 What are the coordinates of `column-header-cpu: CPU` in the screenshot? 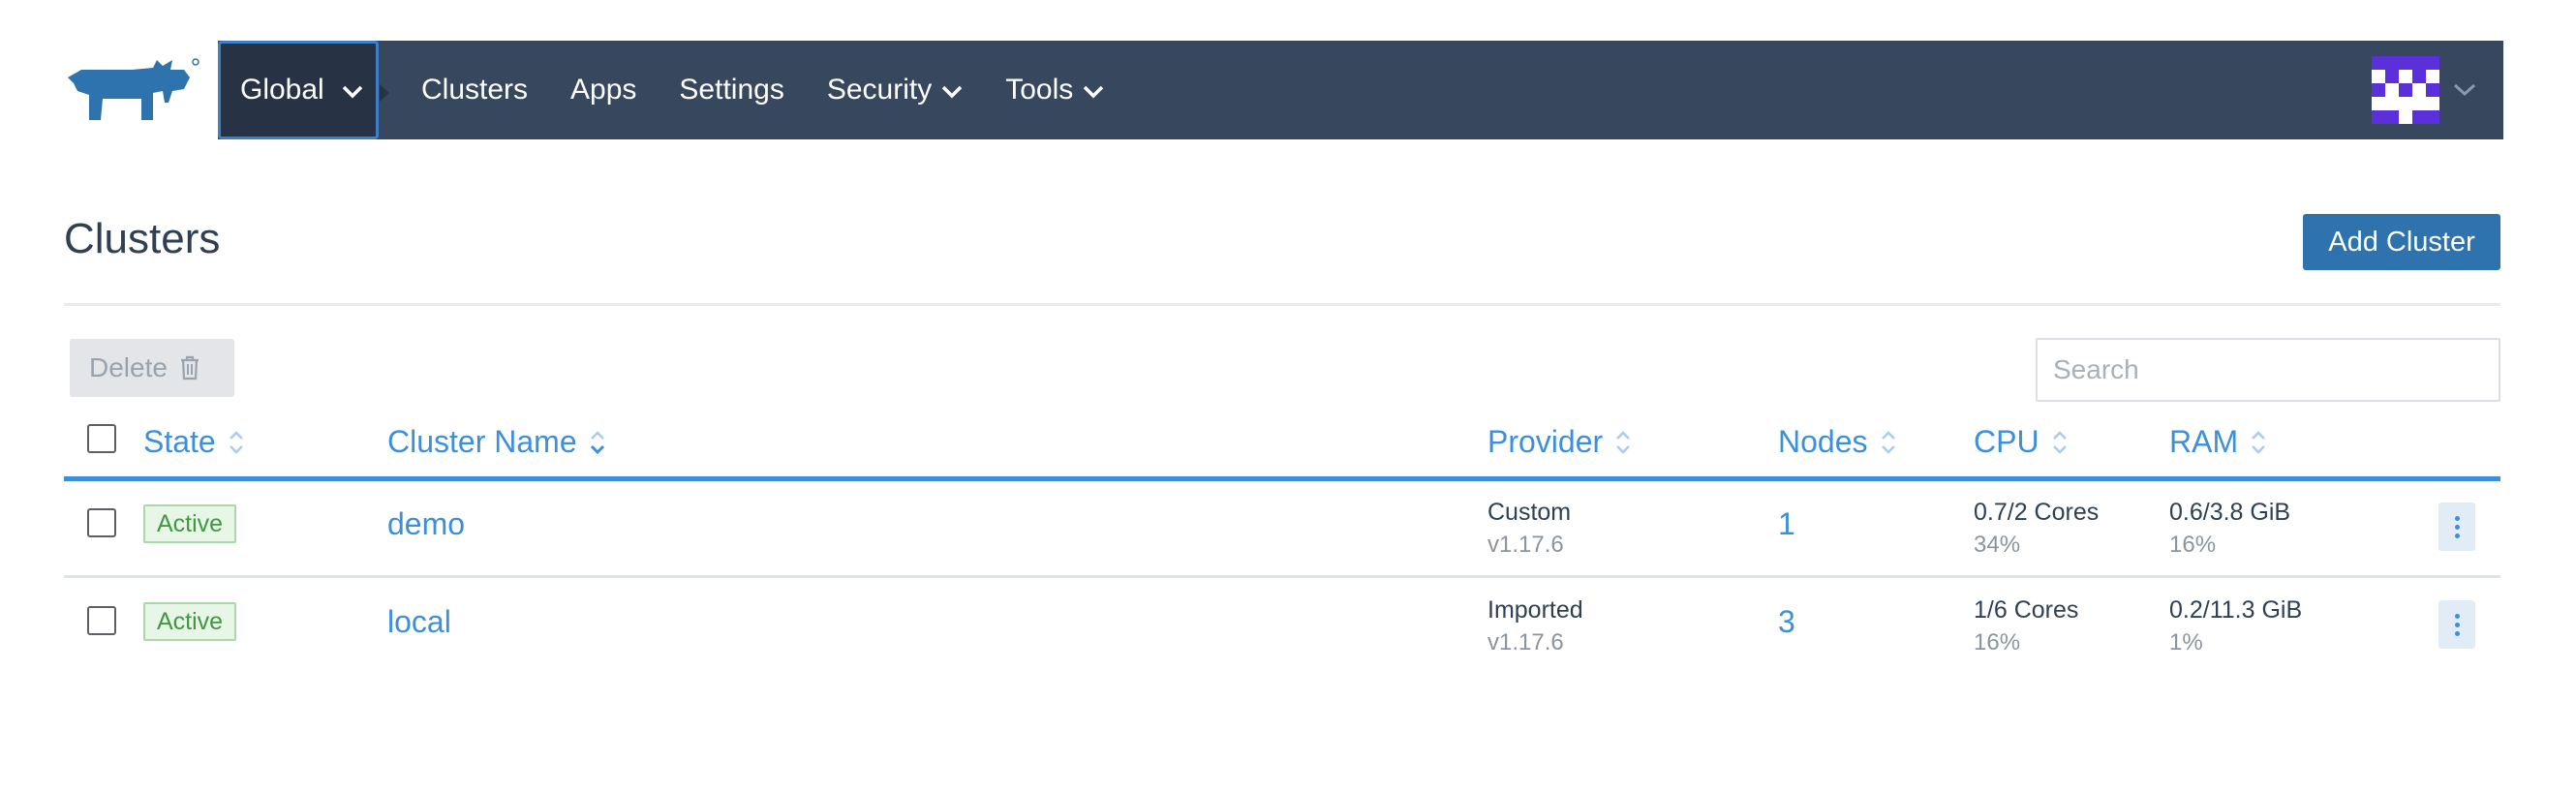 It's located at (2021, 442).